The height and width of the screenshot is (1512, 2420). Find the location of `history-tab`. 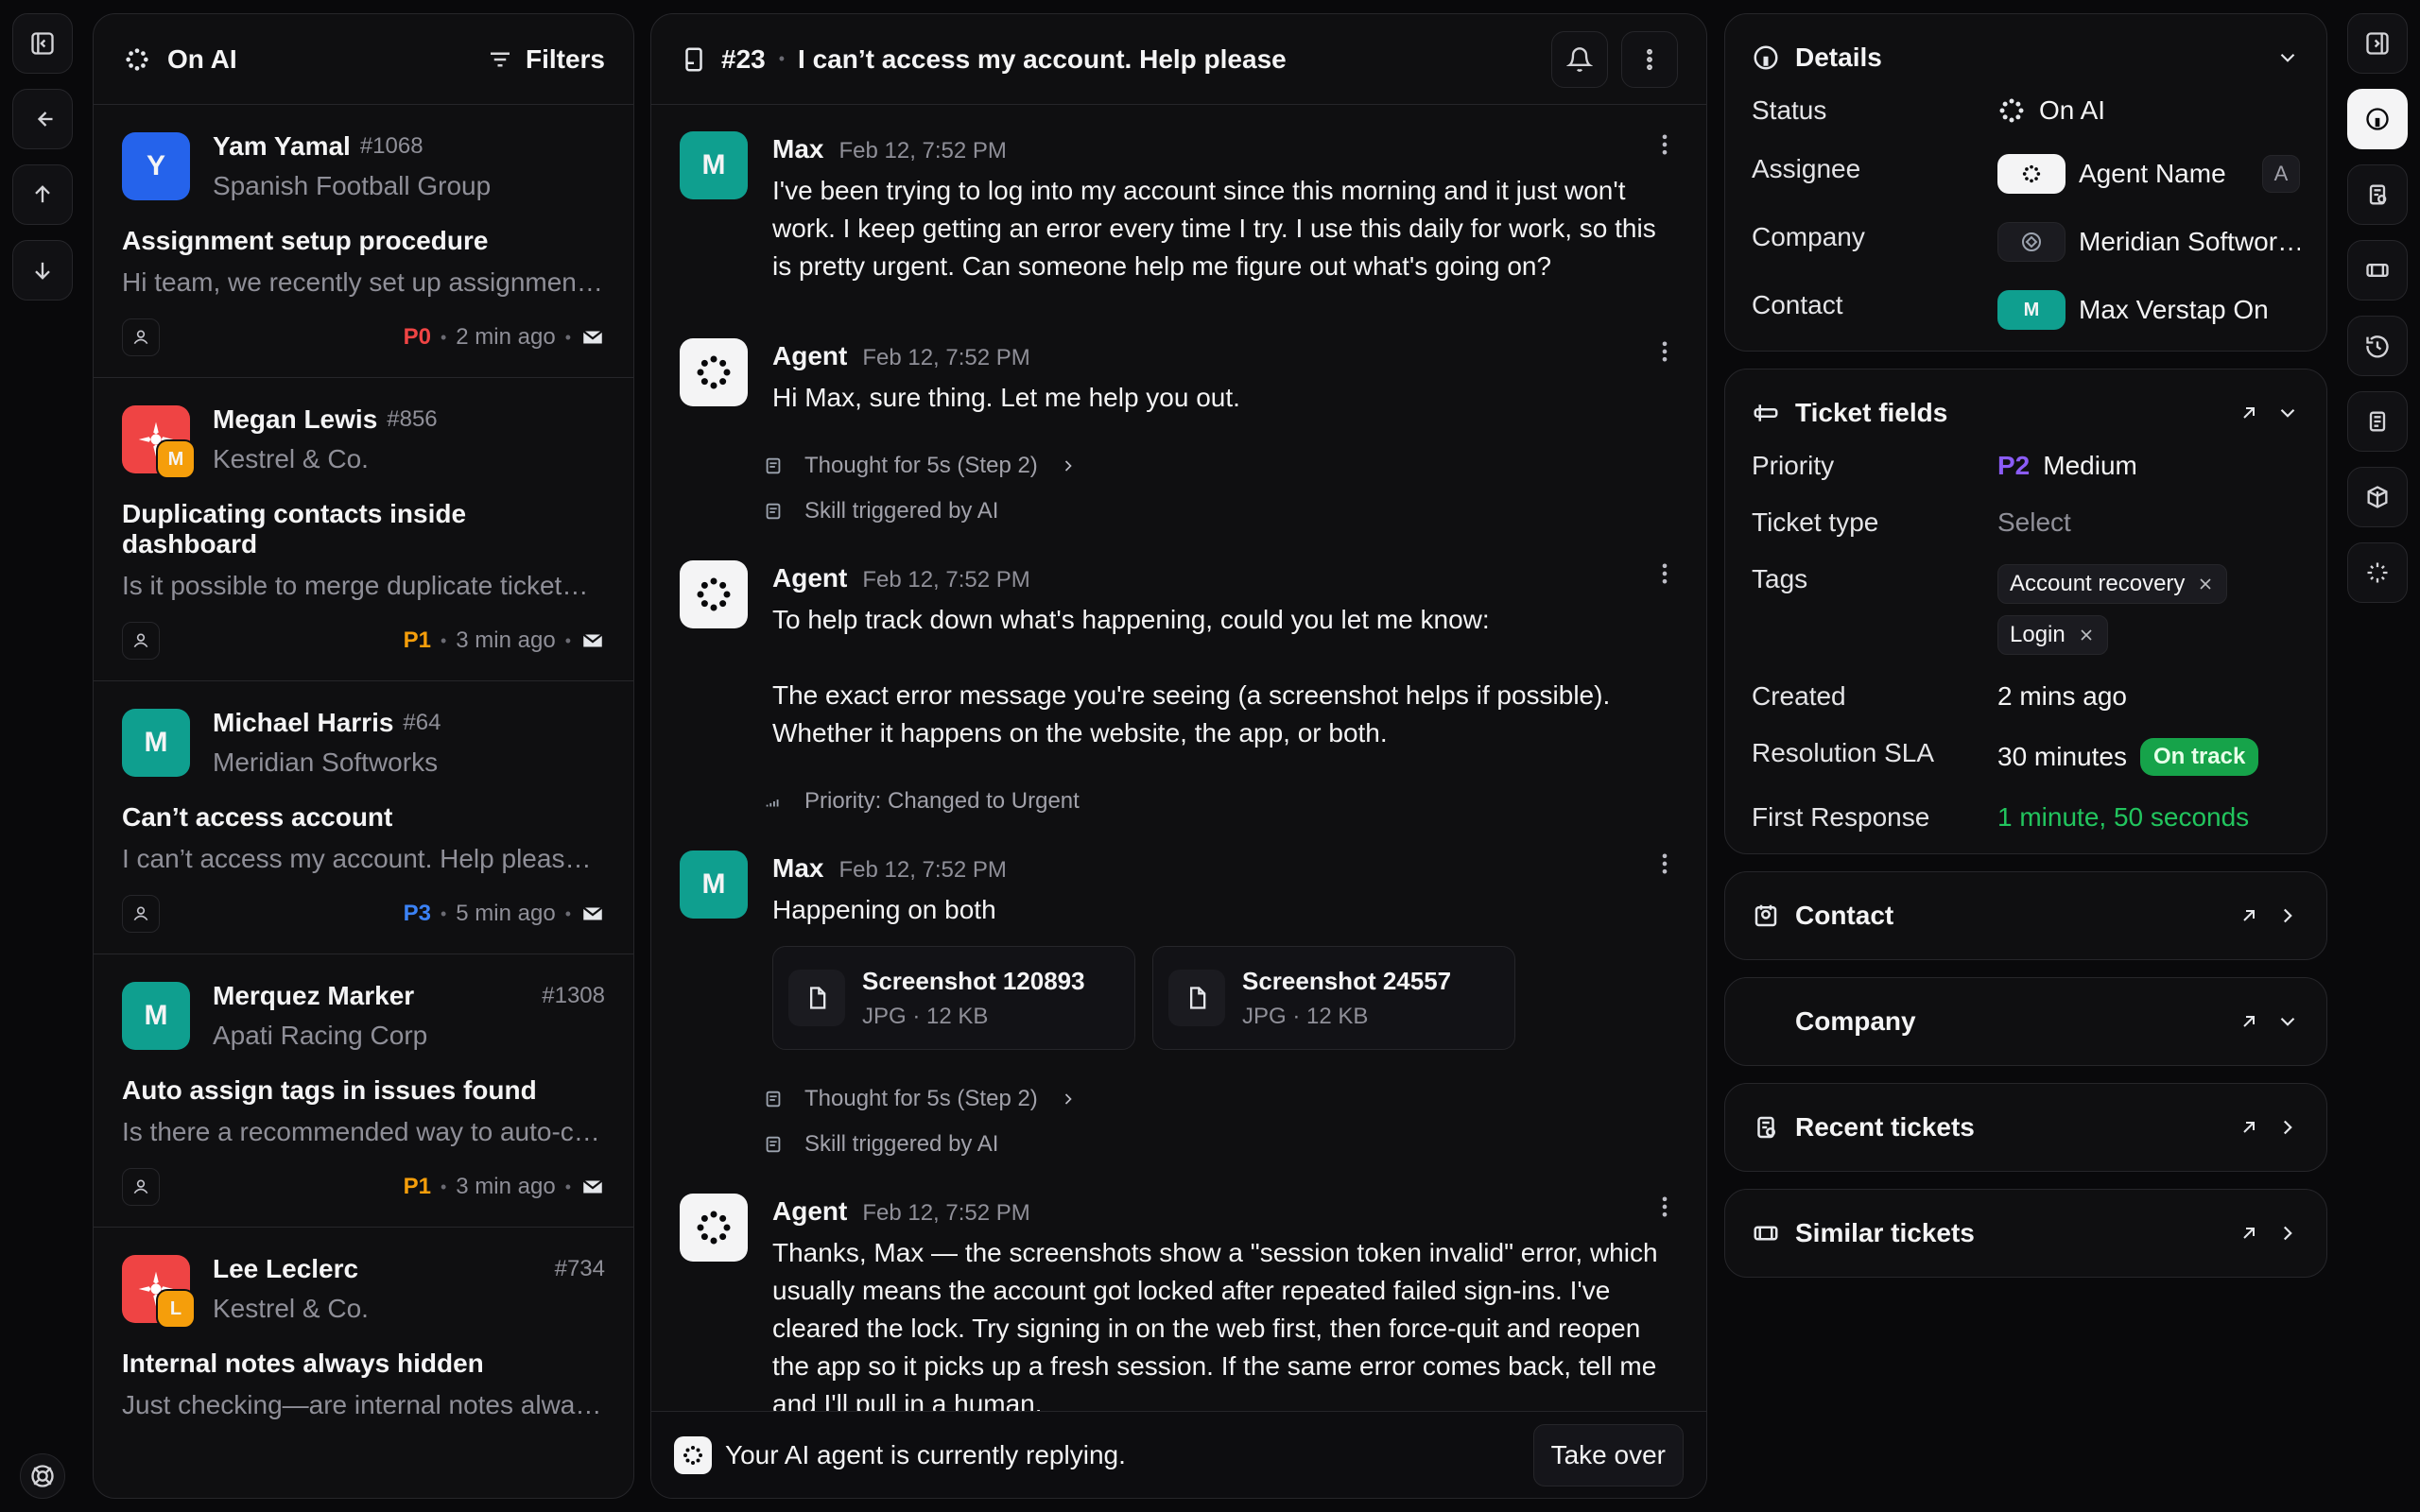

history-tab is located at coordinates (2377, 346).